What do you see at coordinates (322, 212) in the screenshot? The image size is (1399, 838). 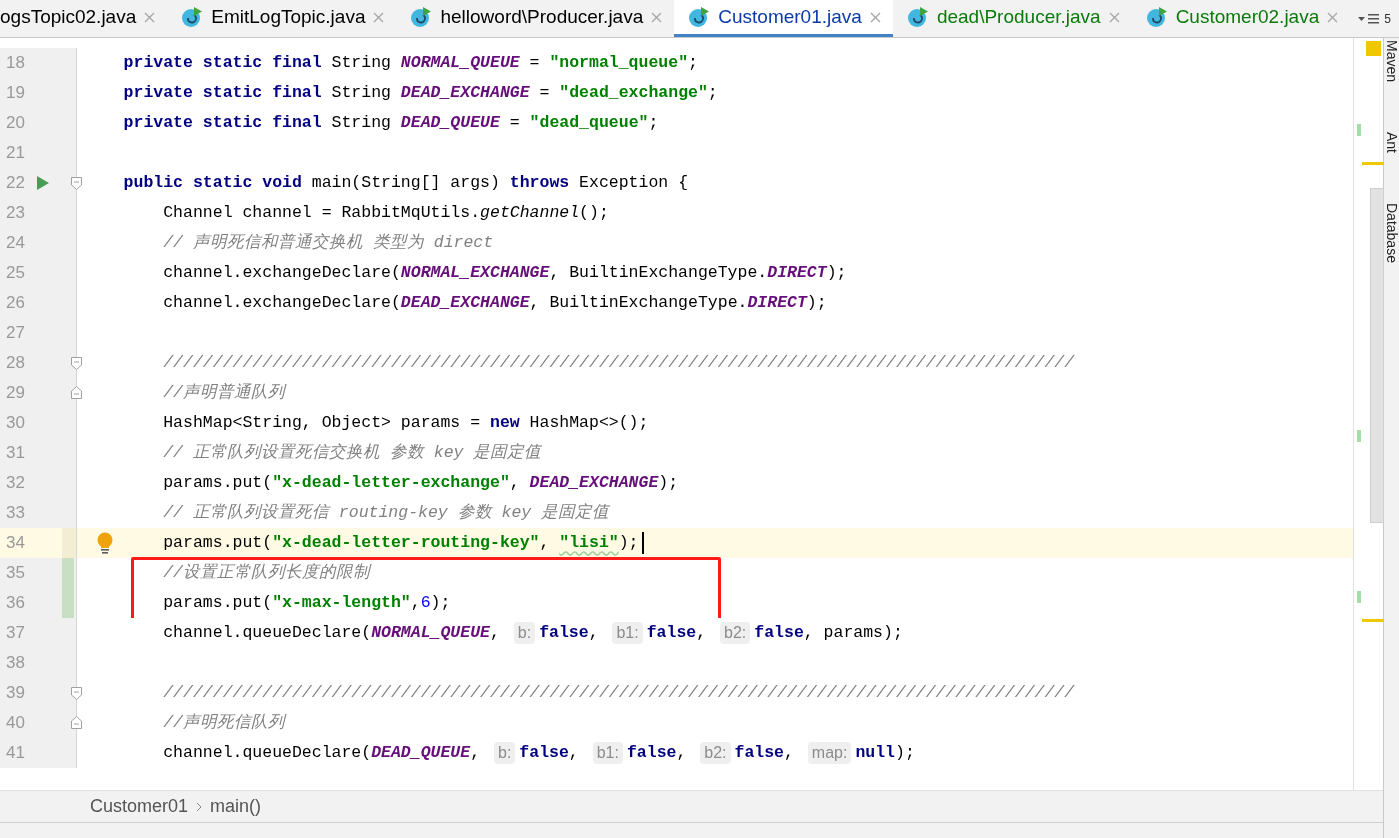 I see `code-token: Channel channel = RabbitMqUtils.` at bounding box center [322, 212].